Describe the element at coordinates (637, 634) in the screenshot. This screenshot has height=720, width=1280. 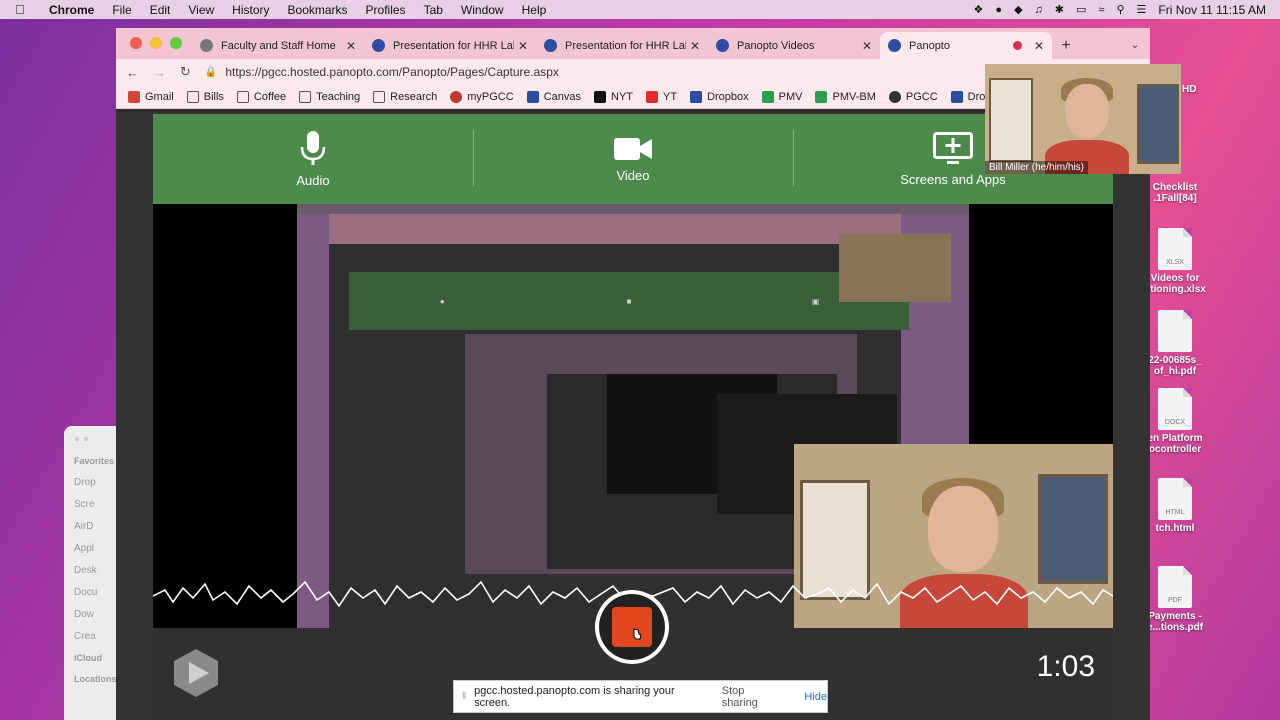
I see `hand-cursor-icon` at that location.